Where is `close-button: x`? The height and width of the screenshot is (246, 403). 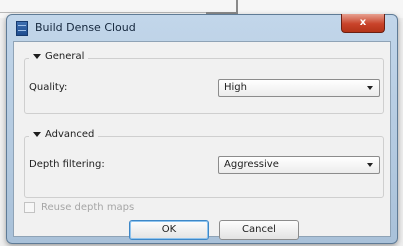 close-button: x is located at coordinates (363, 23).